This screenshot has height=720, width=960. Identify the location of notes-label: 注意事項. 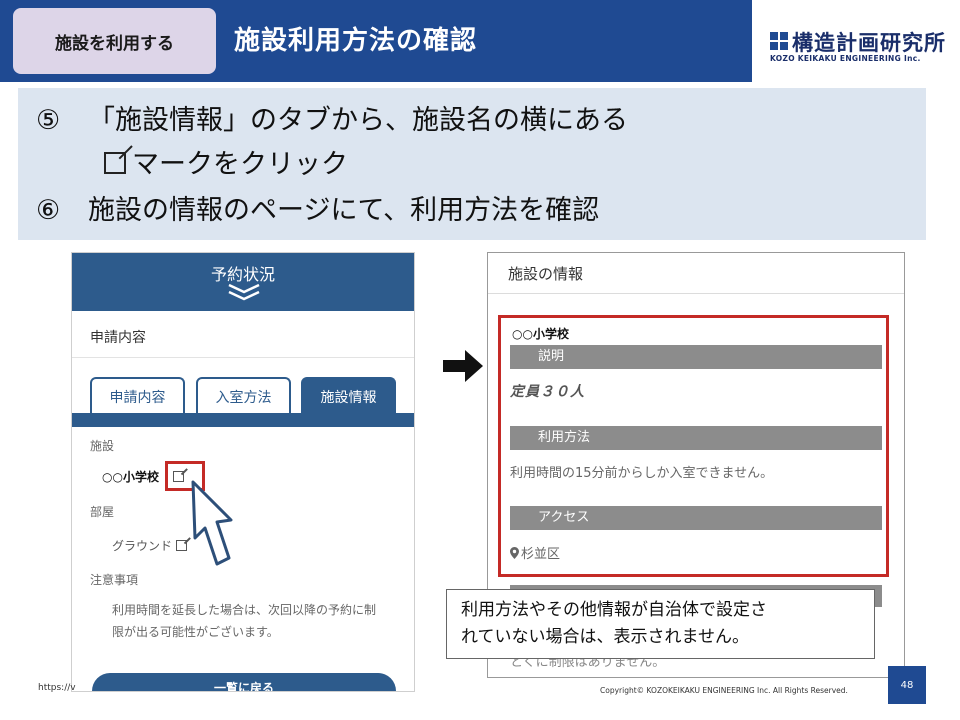
(114, 580).